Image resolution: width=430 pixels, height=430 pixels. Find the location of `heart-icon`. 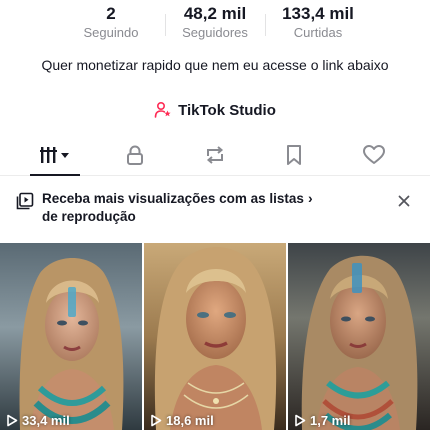

heart-icon is located at coordinates (374, 157).